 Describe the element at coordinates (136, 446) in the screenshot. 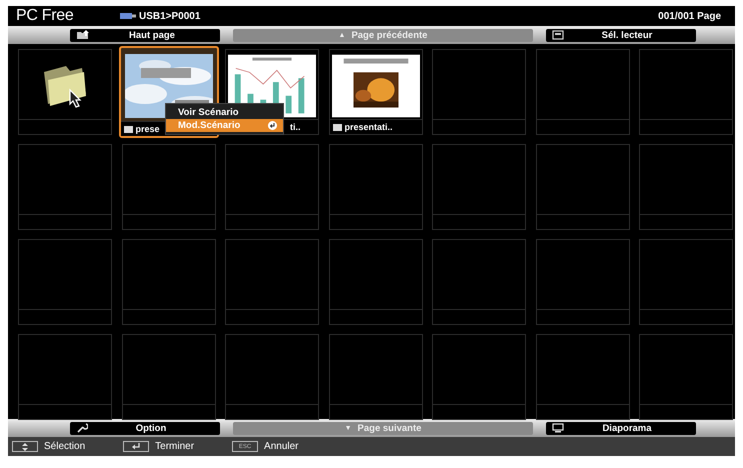

I see `enter-key-icon` at that location.